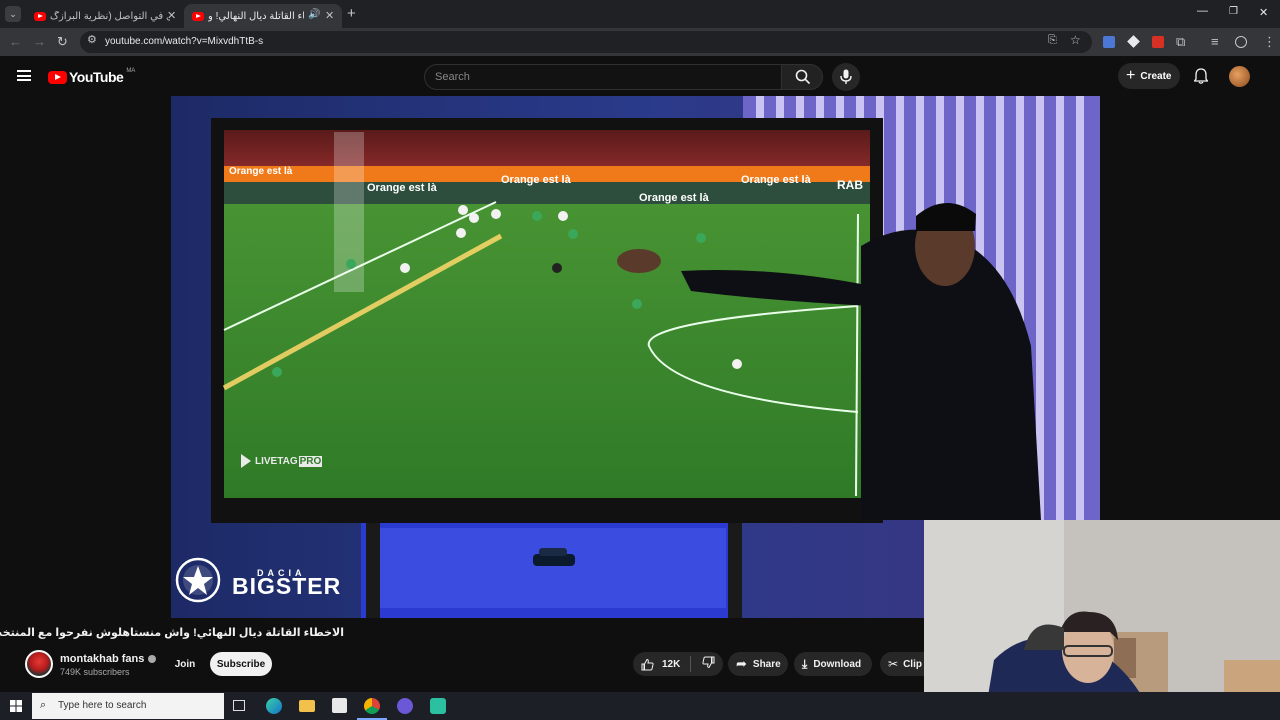 The height and width of the screenshot is (720, 1280). I want to click on forward-arrow-icon: →, so click(39, 41).